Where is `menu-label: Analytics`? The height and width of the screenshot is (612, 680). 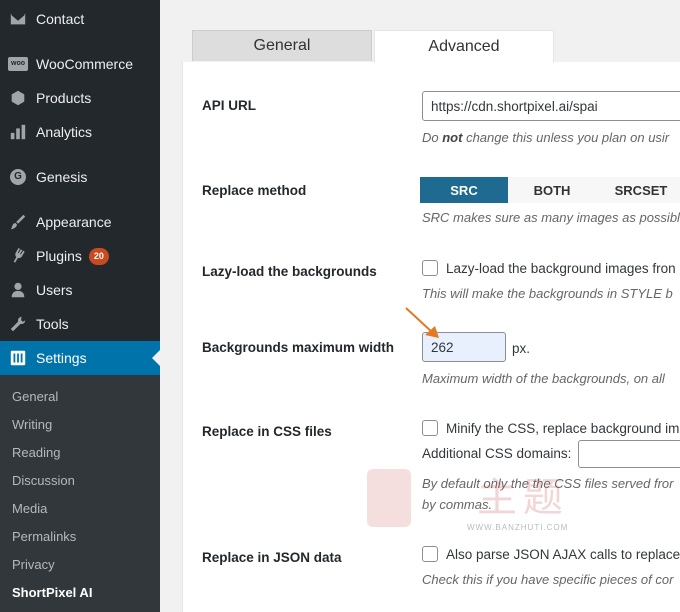 menu-label: Analytics is located at coordinates (64, 132).